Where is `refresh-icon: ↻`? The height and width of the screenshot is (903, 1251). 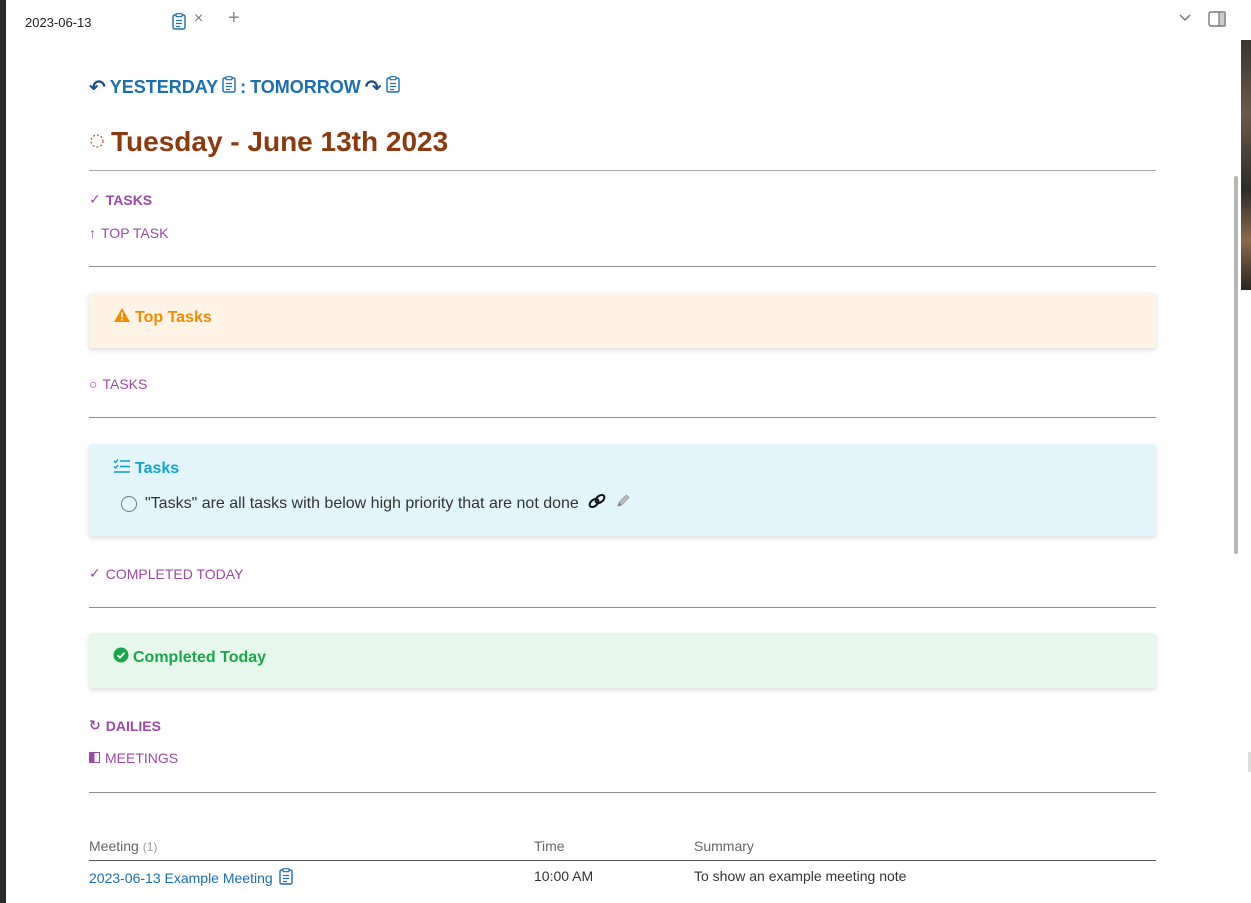 refresh-icon: ↻ is located at coordinates (95, 725).